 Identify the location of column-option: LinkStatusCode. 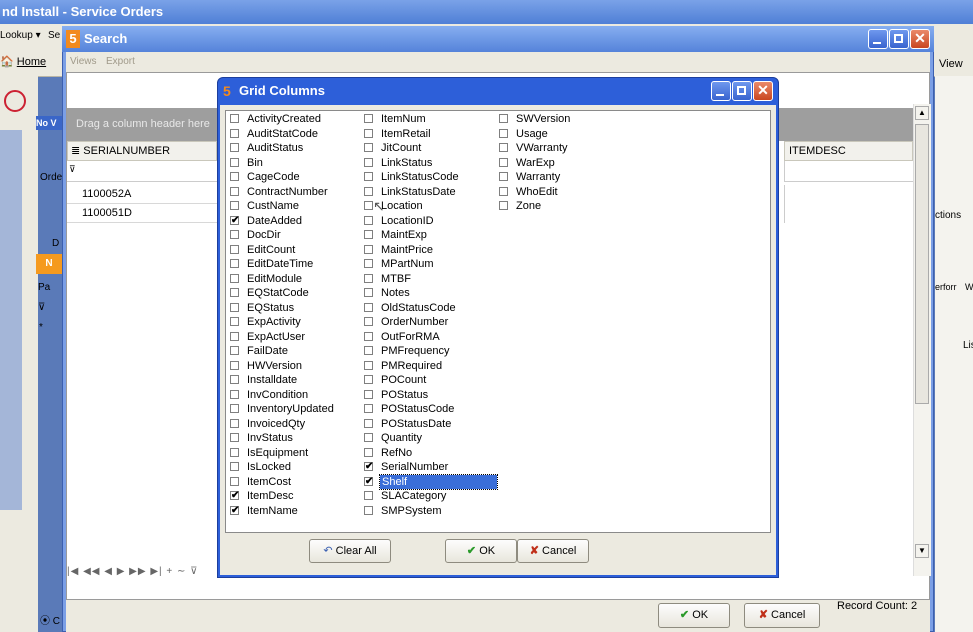
(429, 177).